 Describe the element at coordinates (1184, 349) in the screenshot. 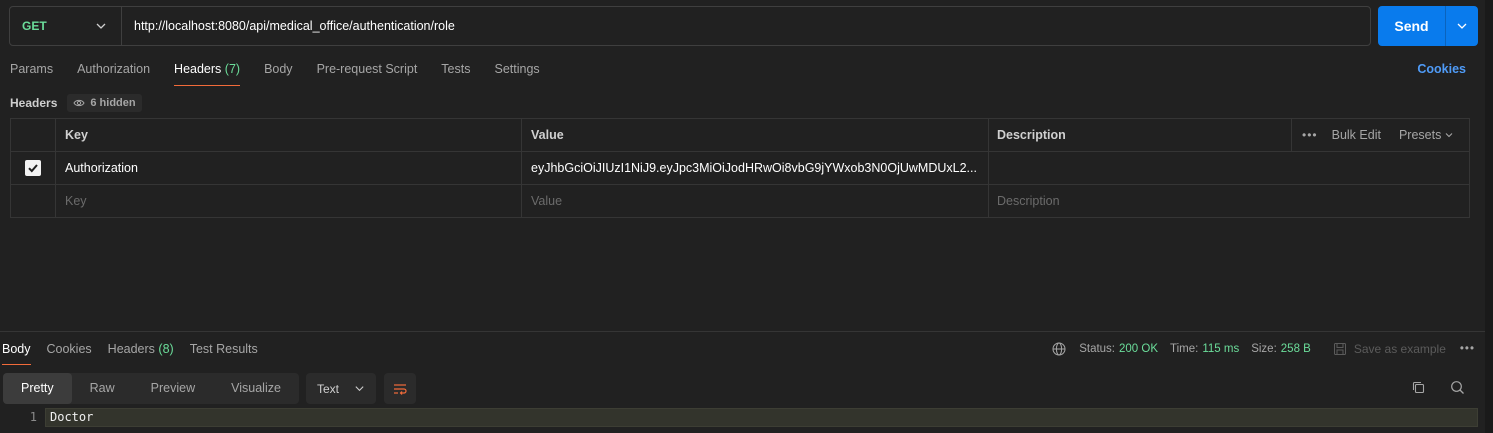

I see `time-label: Time:` at that location.